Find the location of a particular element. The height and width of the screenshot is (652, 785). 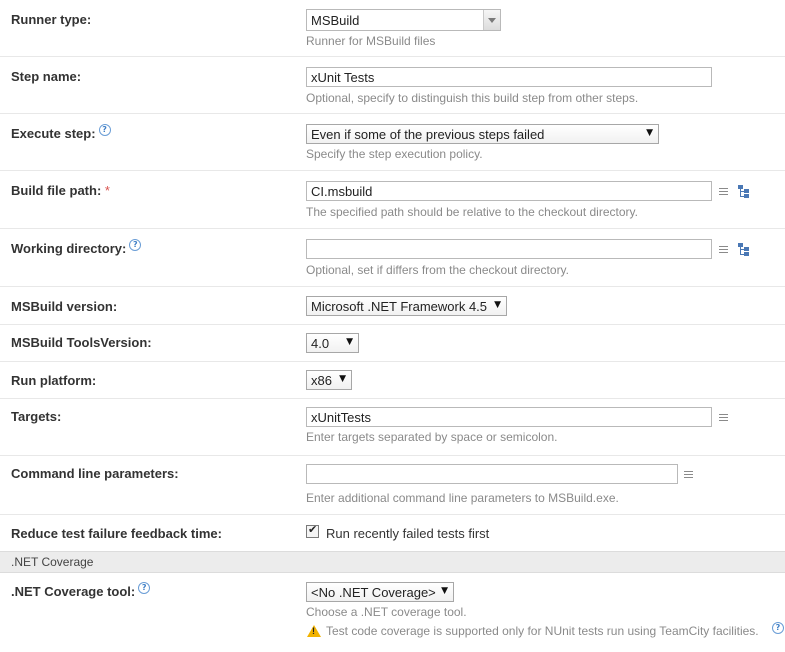

required-marker: * is located at coordinates (107, 190).